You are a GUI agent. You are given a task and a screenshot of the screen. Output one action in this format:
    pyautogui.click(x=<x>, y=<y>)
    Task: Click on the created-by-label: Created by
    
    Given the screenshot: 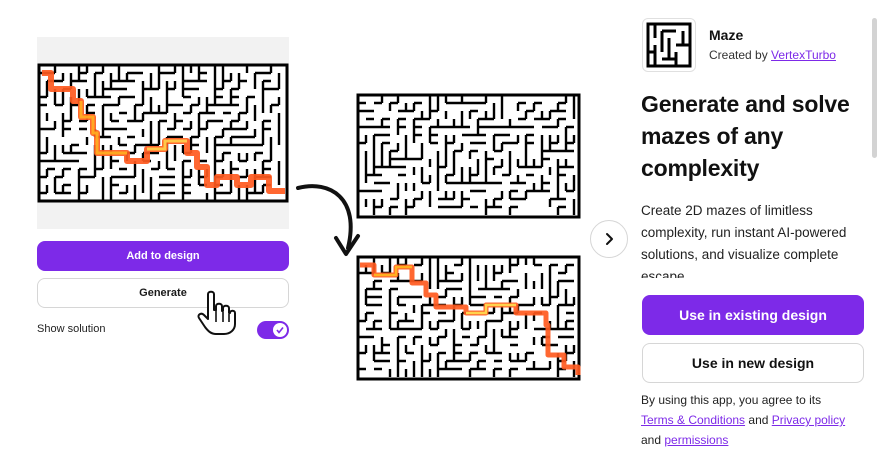 What is the action you would take?
    pyautogui.click(x=738, y=55)
    